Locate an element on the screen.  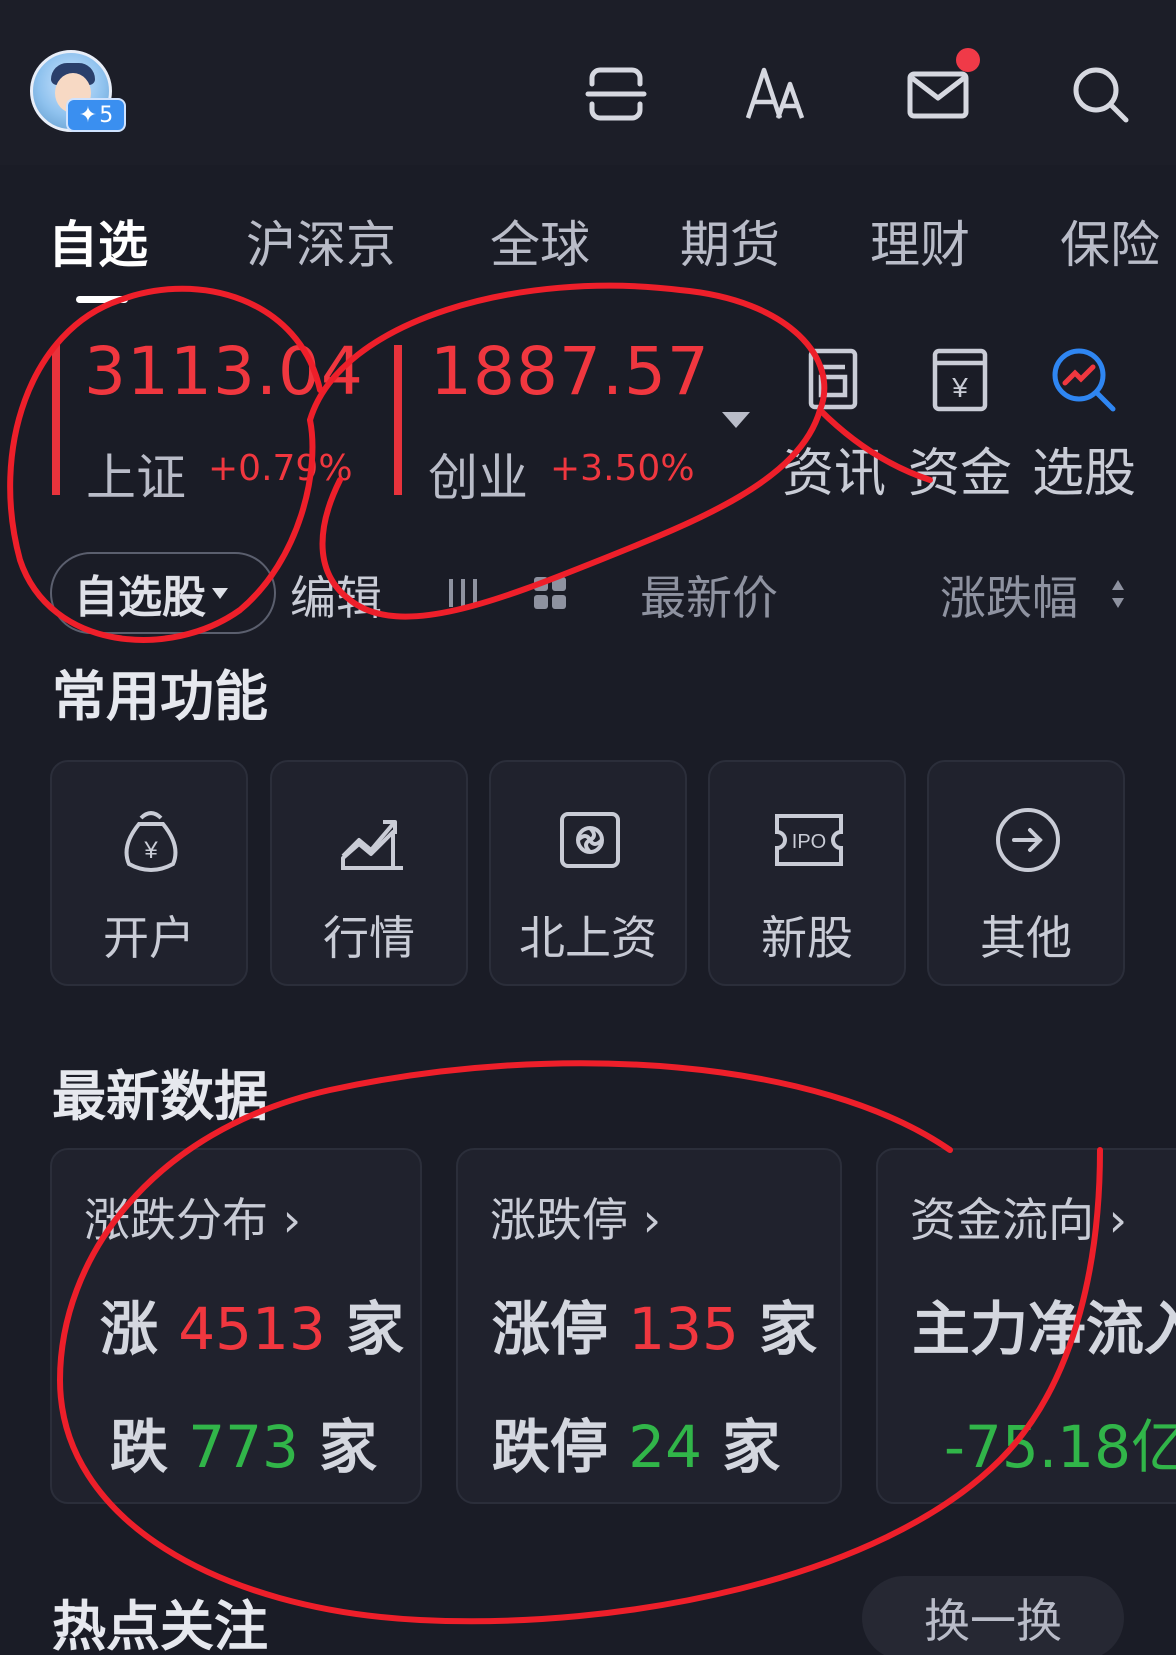
column-latest-price: 最新价 is located at coordinates (709, 595).